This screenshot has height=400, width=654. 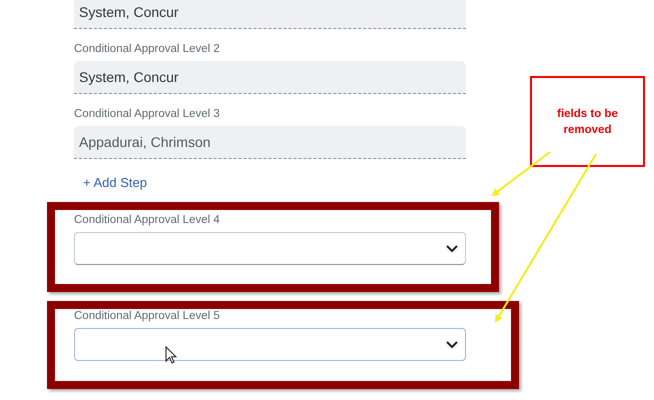 What do you see at coordinates (147, 49) in the screenshot?
I see `field-label: Conditional Approval Level 2` at bounding box center [147, 49].